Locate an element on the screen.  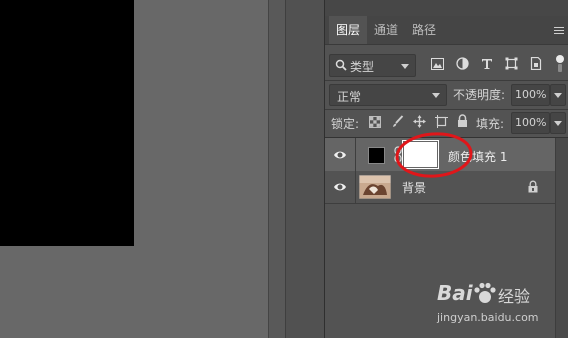
panel-tabbar: 图层 通道 路径 is located at coordinates (446, 30).